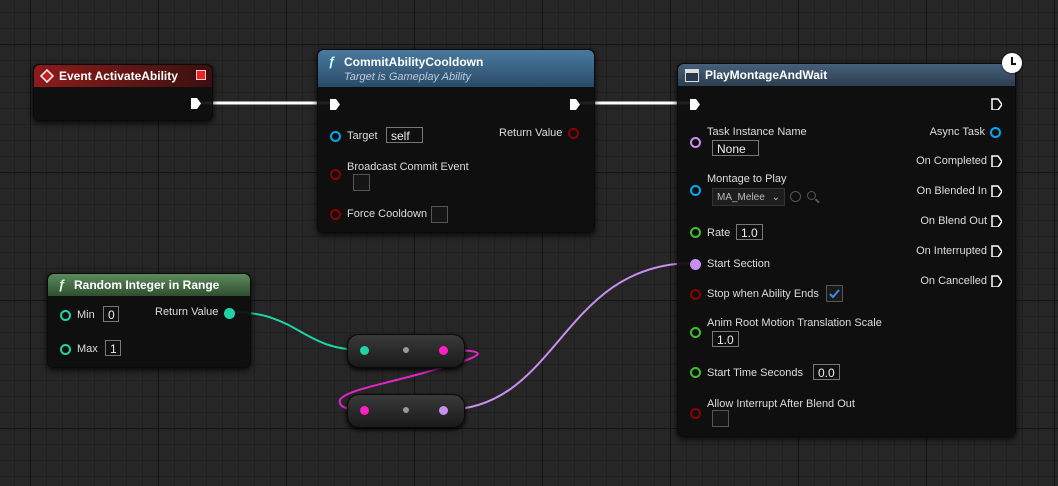  I want to click on task-instance-pin, so click(695, 142).